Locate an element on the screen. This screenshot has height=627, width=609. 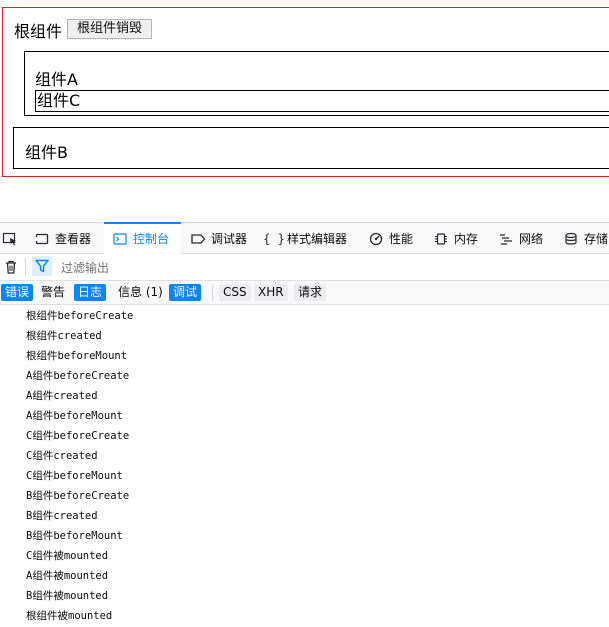
tab-inspector-label: 查看器 is located at coordinates (73, 239).